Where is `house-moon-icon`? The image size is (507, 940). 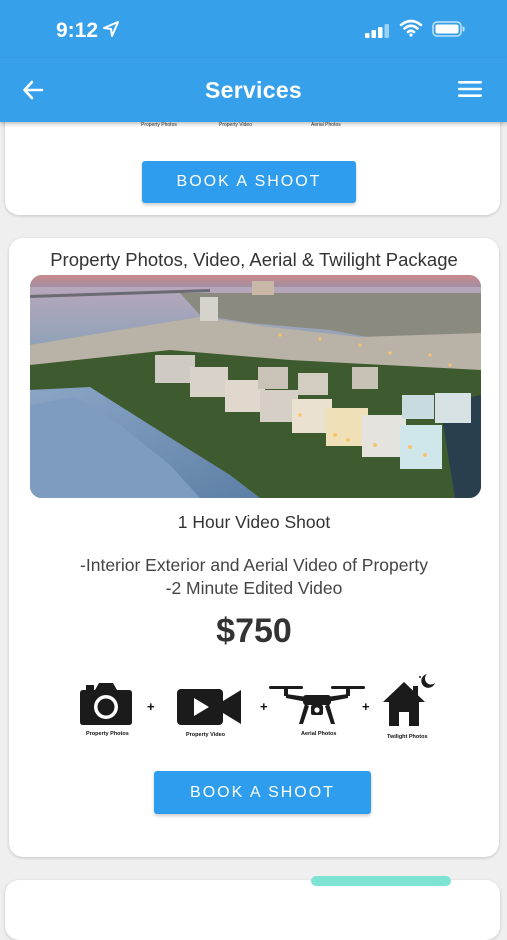 house-moon-icon is located at coordinates (409, 700).